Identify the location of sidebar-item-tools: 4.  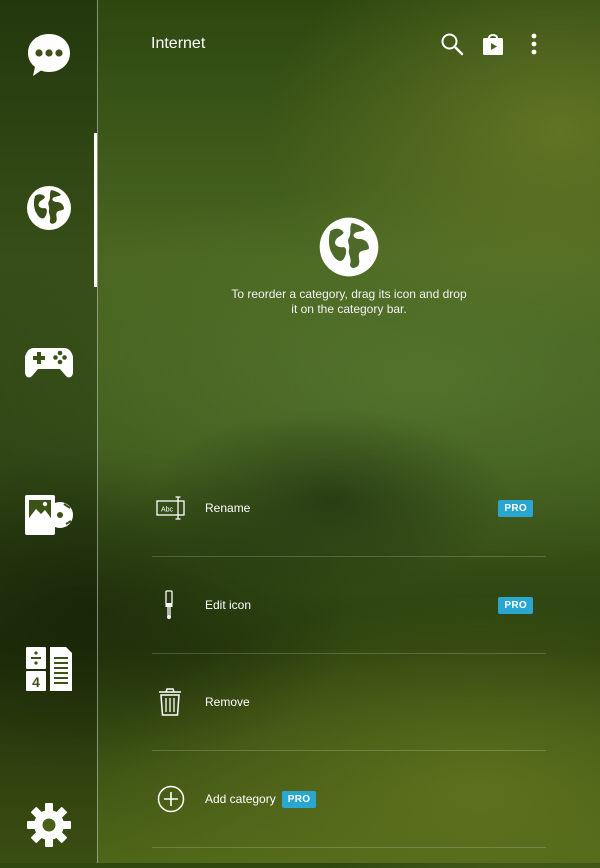
(48, 669).